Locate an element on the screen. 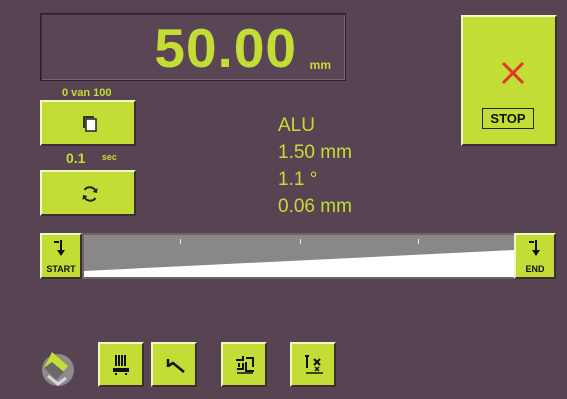 The height and width of the screenshot is (399, 567). axis-x-button is located at coordinates (313, 364).